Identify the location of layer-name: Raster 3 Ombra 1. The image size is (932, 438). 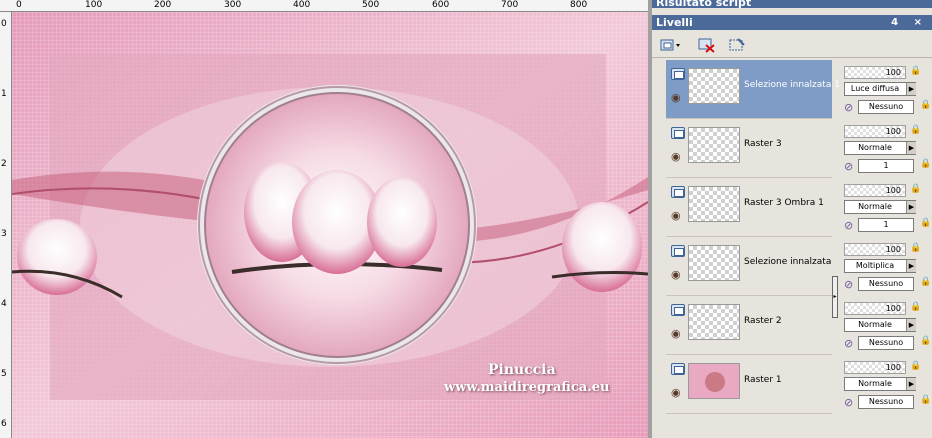
(784, 203).